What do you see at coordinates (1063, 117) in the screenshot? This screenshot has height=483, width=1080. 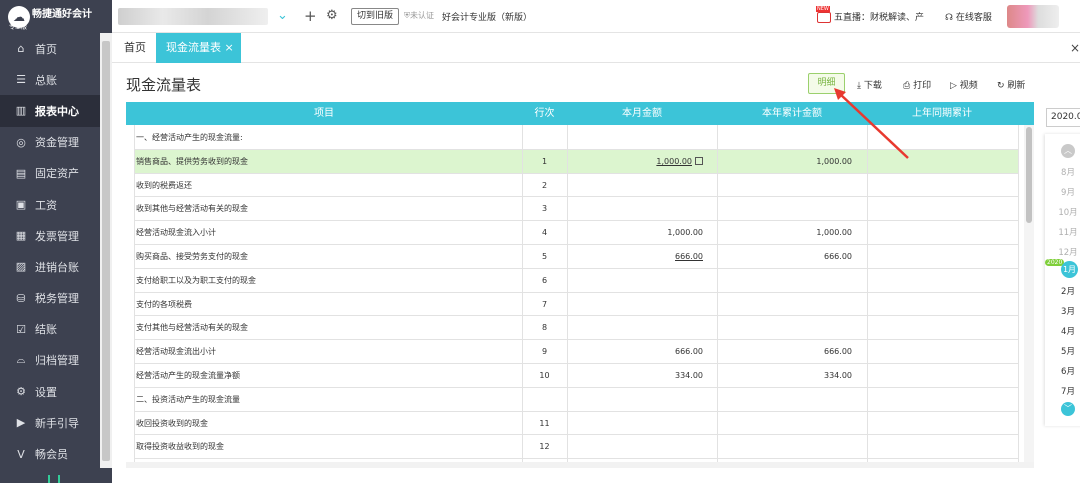 I see `period-input: 2020.01` at bounding box center [1063, 117].